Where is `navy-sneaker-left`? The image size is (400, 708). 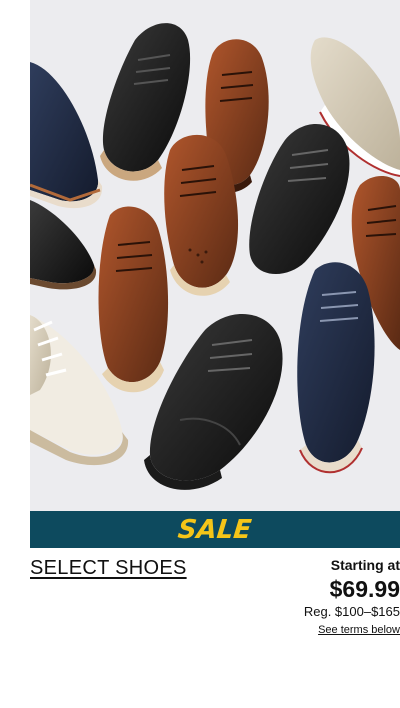 navy-sneaker-left is located at coordinates (66, 135).